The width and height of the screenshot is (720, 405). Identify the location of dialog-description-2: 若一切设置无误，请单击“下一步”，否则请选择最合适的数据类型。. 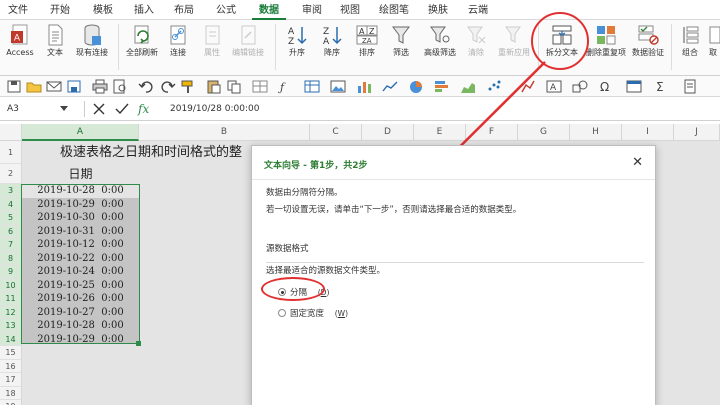
(394, 210).